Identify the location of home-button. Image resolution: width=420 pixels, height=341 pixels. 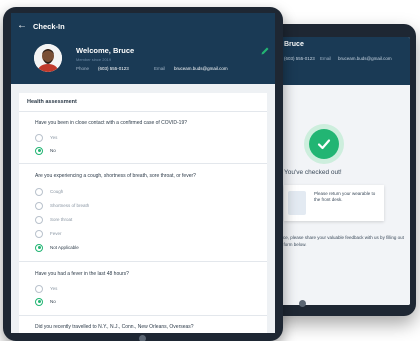
(142, 338).